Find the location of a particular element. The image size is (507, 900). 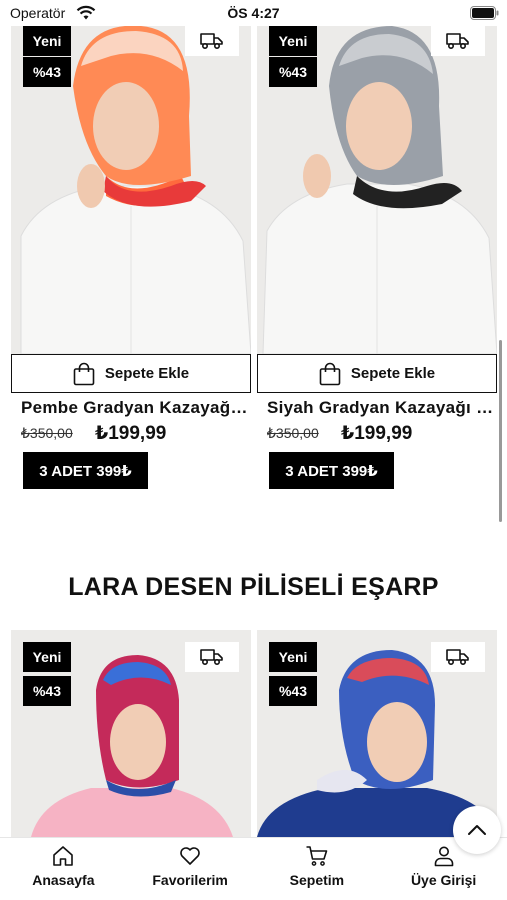

nav-label: Anasayfa is located at coordinates (63, 880).